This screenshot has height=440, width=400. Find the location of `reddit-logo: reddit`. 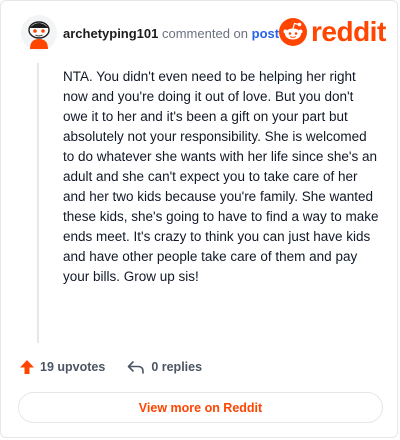

reddit-logo: reddit is located at coordinates (332, 32).